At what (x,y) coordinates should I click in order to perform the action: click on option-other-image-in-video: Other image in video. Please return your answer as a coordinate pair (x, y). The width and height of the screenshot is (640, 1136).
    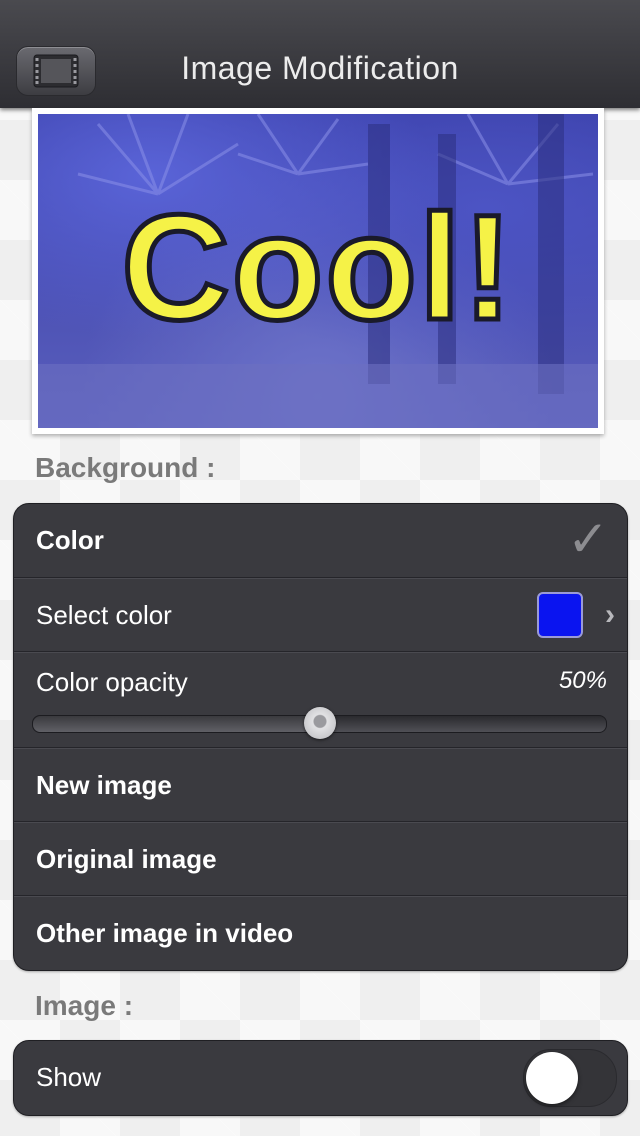
    Looking at the image, I should click on (320, 933).